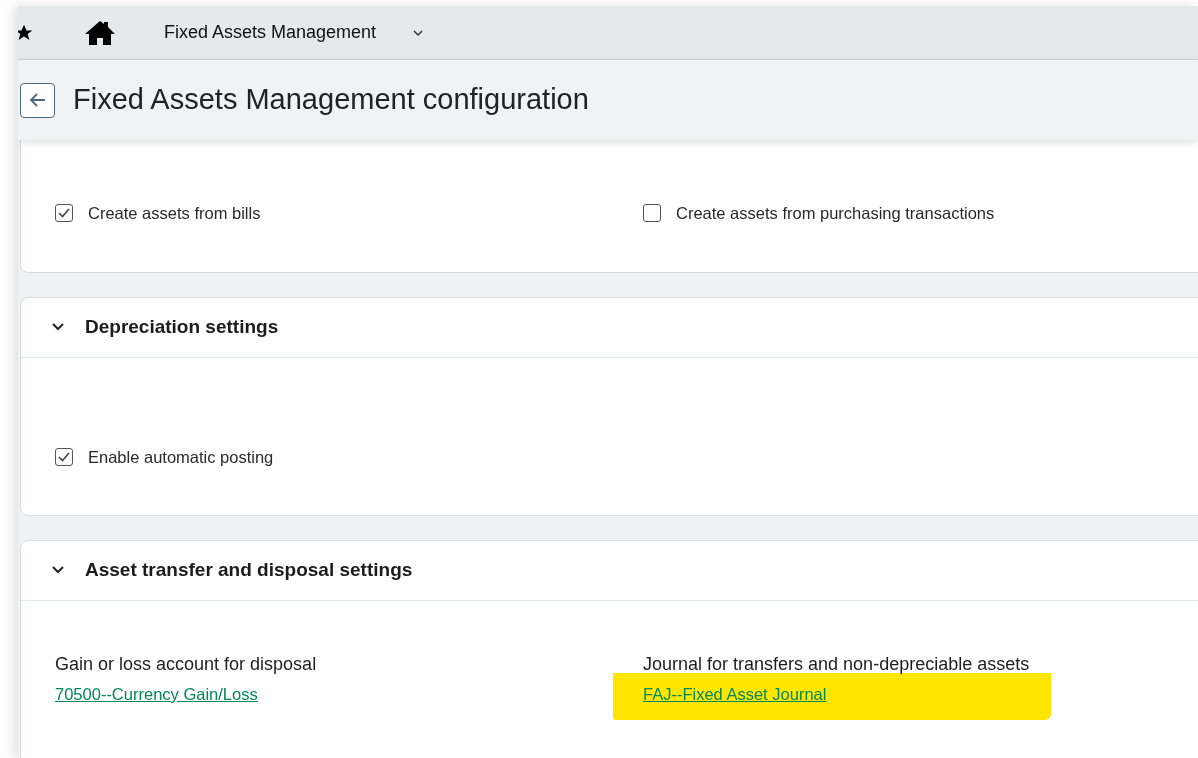  Describe the element at coordinates (331, 100) in the screenshot. I see `page-title: Fixed Assets Management configuration` at that location.